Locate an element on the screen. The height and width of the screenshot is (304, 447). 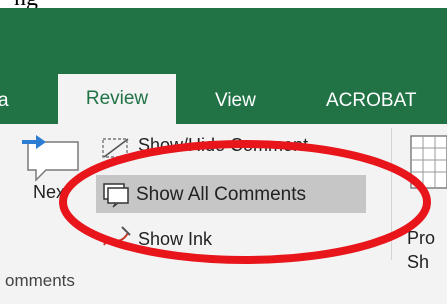
comments-group-label: omments is located at coordinates (40, 280).